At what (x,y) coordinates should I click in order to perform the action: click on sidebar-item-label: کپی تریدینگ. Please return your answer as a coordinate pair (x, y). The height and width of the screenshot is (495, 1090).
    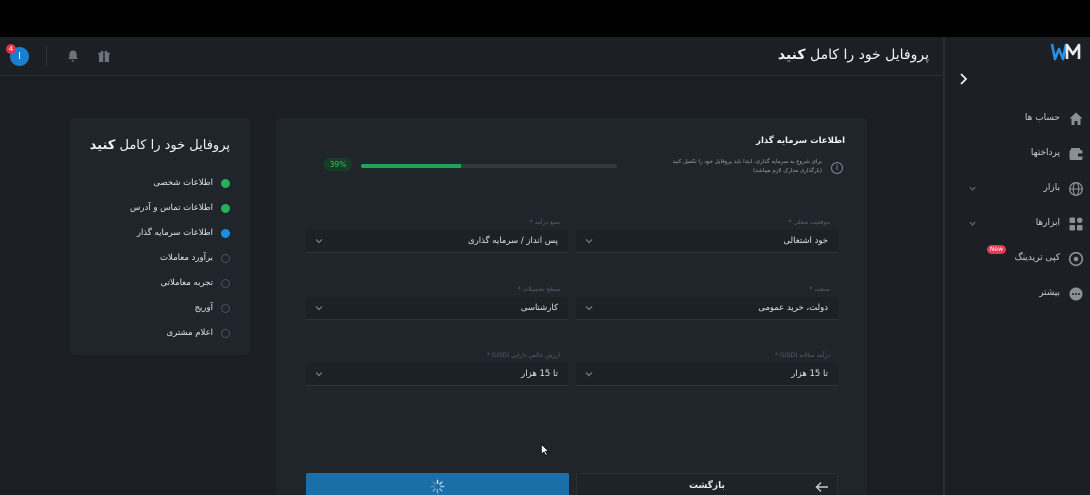
    Looking at the image, I should click on (1037, 258).